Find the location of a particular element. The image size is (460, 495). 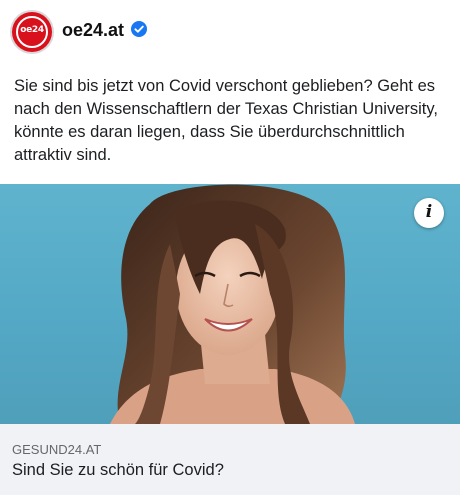

avatar: oe24 is located at coordinates (32, 32).